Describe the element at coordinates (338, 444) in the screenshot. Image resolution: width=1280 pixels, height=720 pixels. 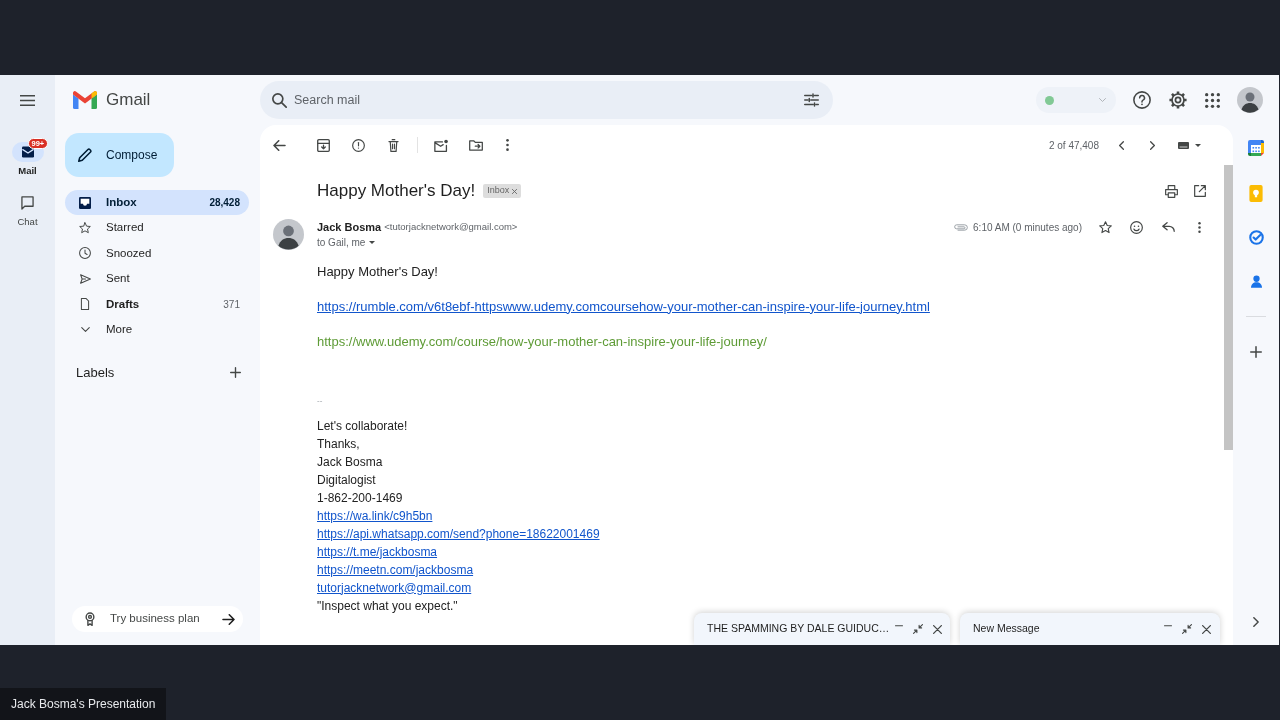
I see `signature-text: Thanks,` at that location.